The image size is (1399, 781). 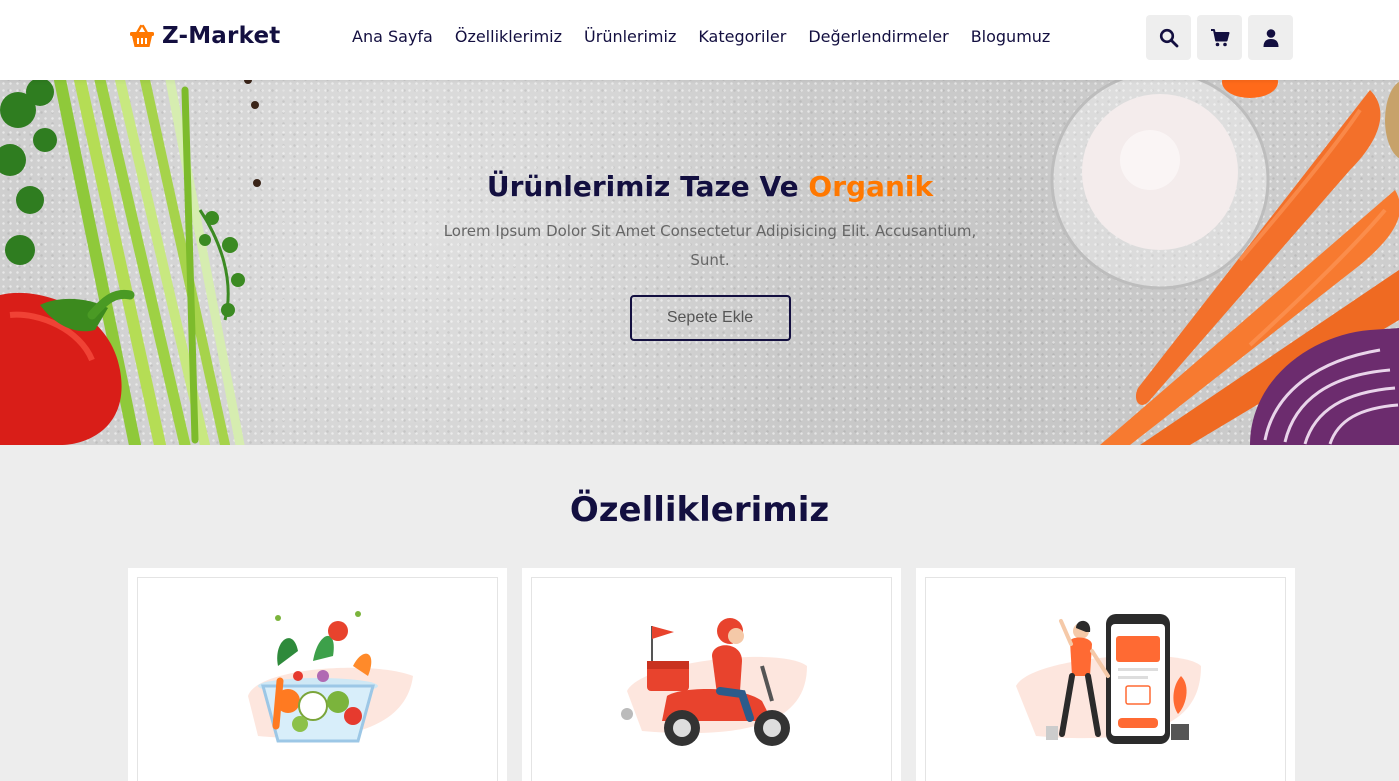 What do you see at coordinates (1224, 262) in the screenshot?
I see `vegetables-right-image` at bounding box center [1224, 262].